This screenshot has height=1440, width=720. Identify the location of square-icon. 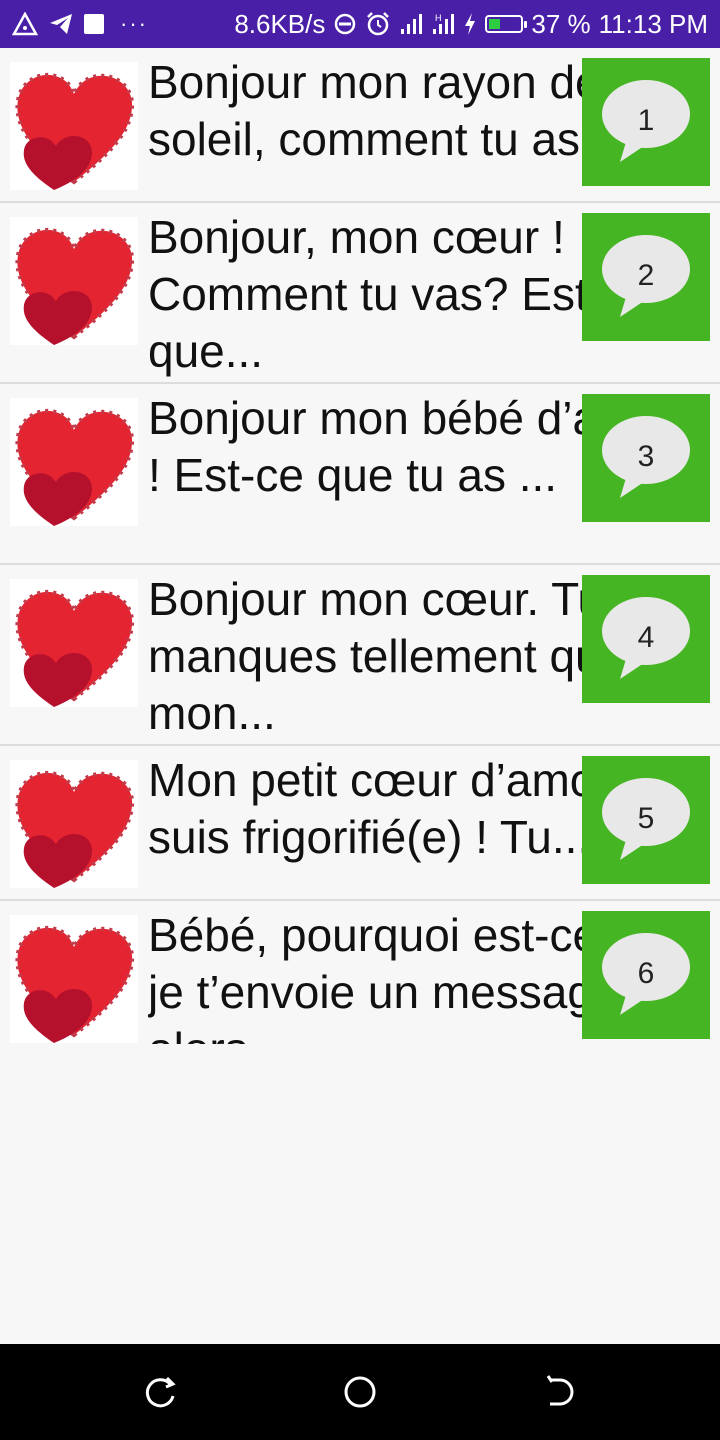
(94, 24).